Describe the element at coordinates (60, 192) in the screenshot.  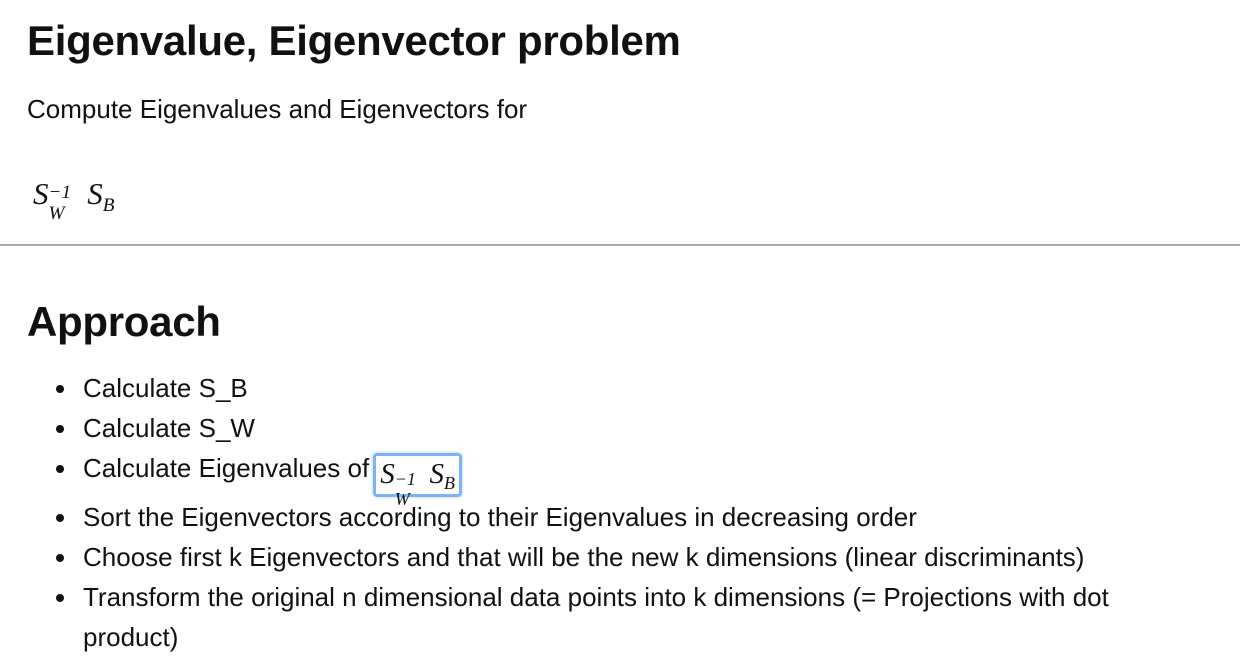
I see `formula-sup-1: −1` at that location.